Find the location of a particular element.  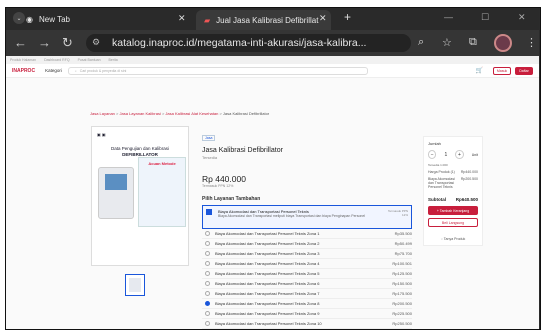

back-icon: ← is located at coordinates (20, 42).